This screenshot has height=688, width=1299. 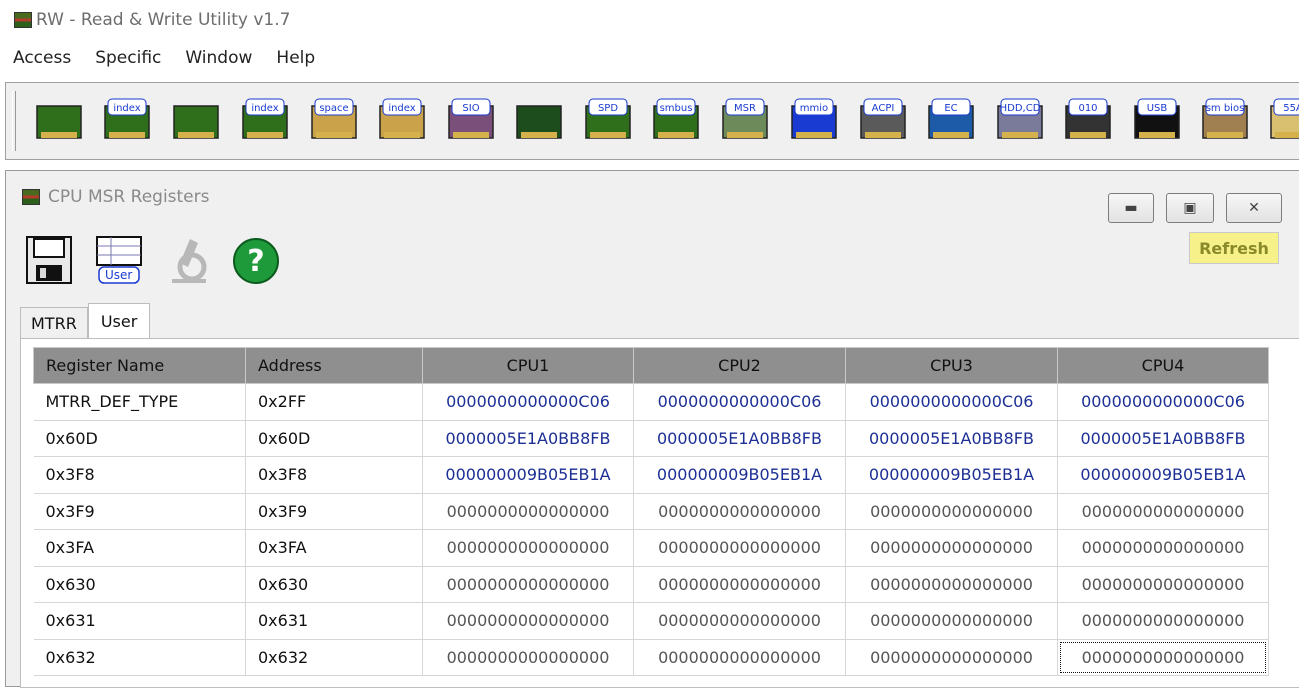 What do you see at coordinates (676, 118) in the screenshot?
I see `smbus-icon: smbus` at bounding box center [676, 118].